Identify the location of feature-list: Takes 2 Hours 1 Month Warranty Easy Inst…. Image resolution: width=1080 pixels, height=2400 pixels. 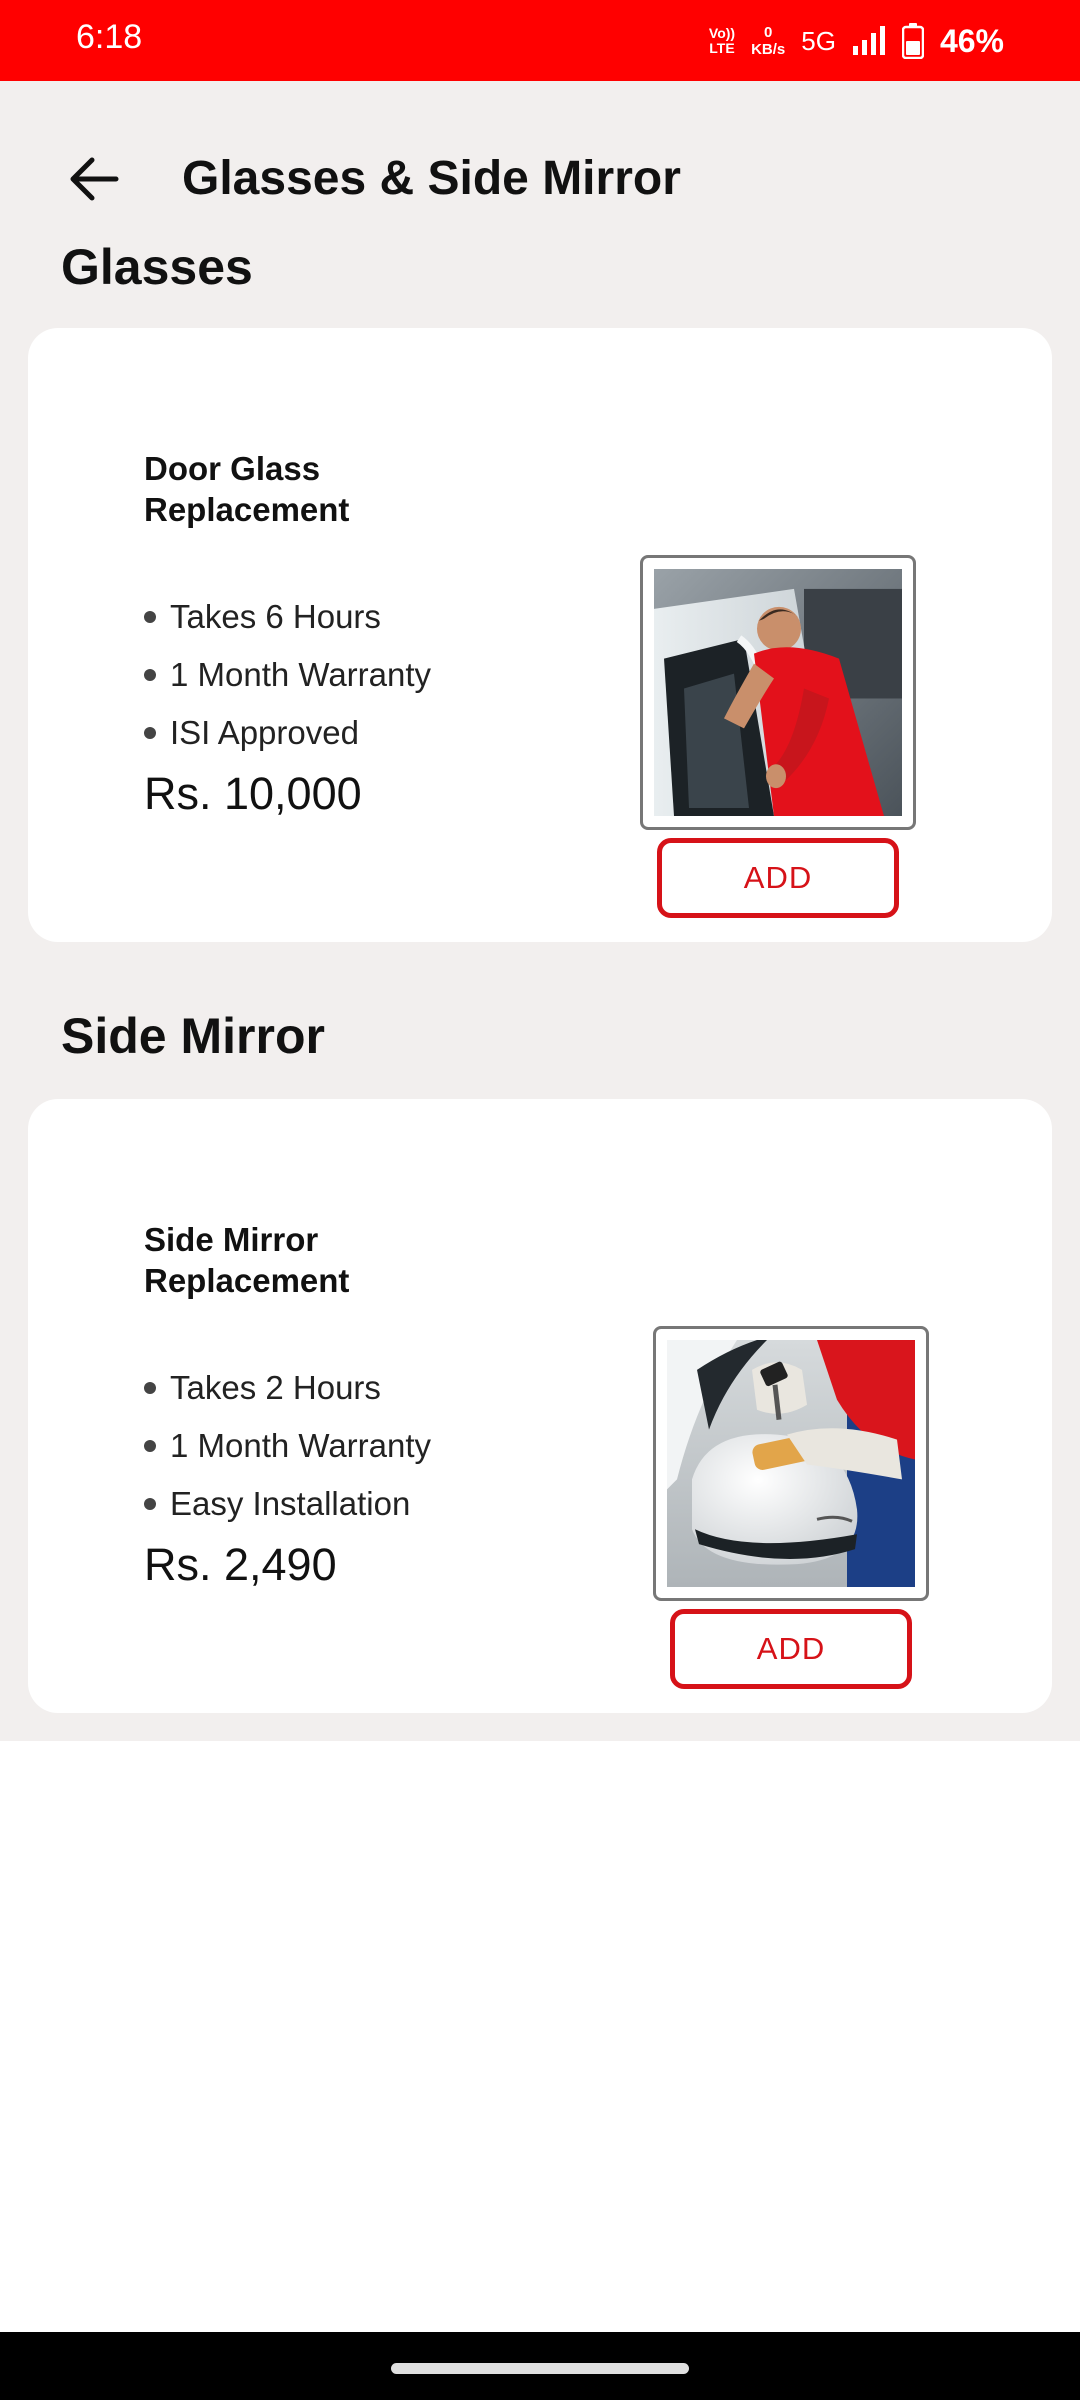
(287, 1446).